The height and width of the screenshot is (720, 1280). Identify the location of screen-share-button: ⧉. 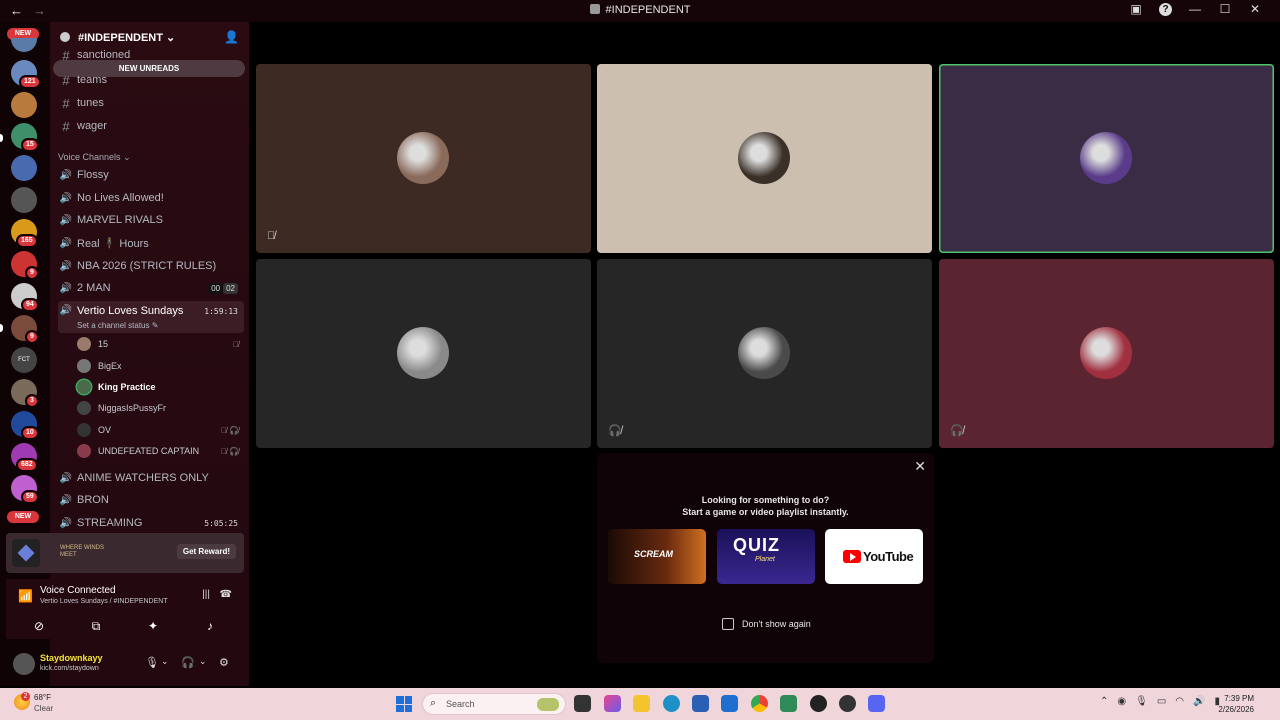
(96, 626).